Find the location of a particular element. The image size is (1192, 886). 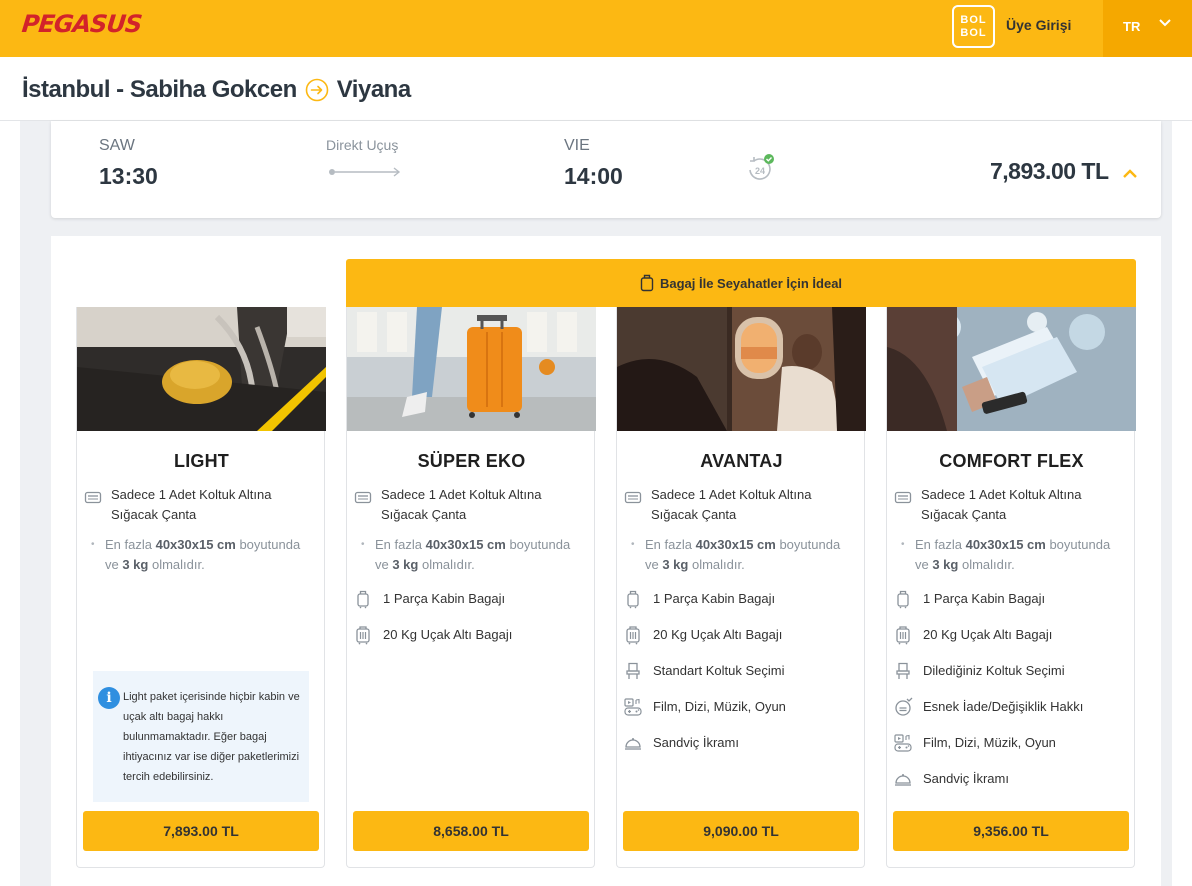

select-avantaj-button: 9,090.00 TL is located at coordinates (741, 831).